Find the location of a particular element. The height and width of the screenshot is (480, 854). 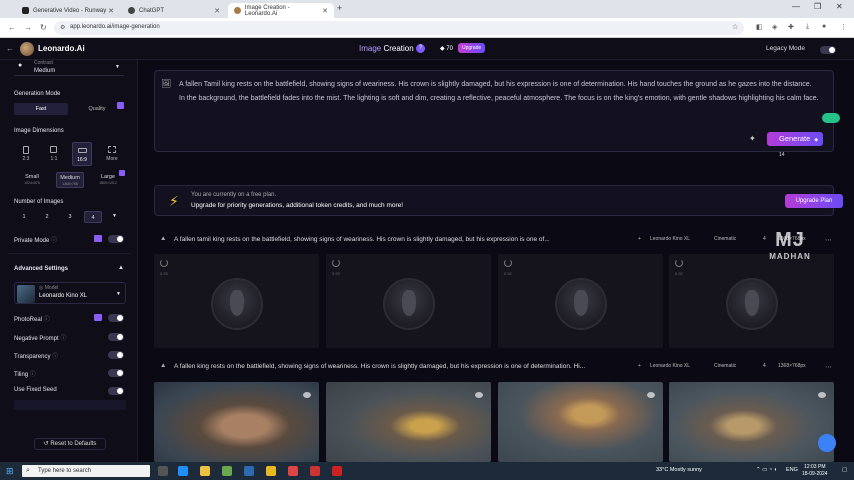

size-small: Small 1024×576 is located at coordinates (32, 180).